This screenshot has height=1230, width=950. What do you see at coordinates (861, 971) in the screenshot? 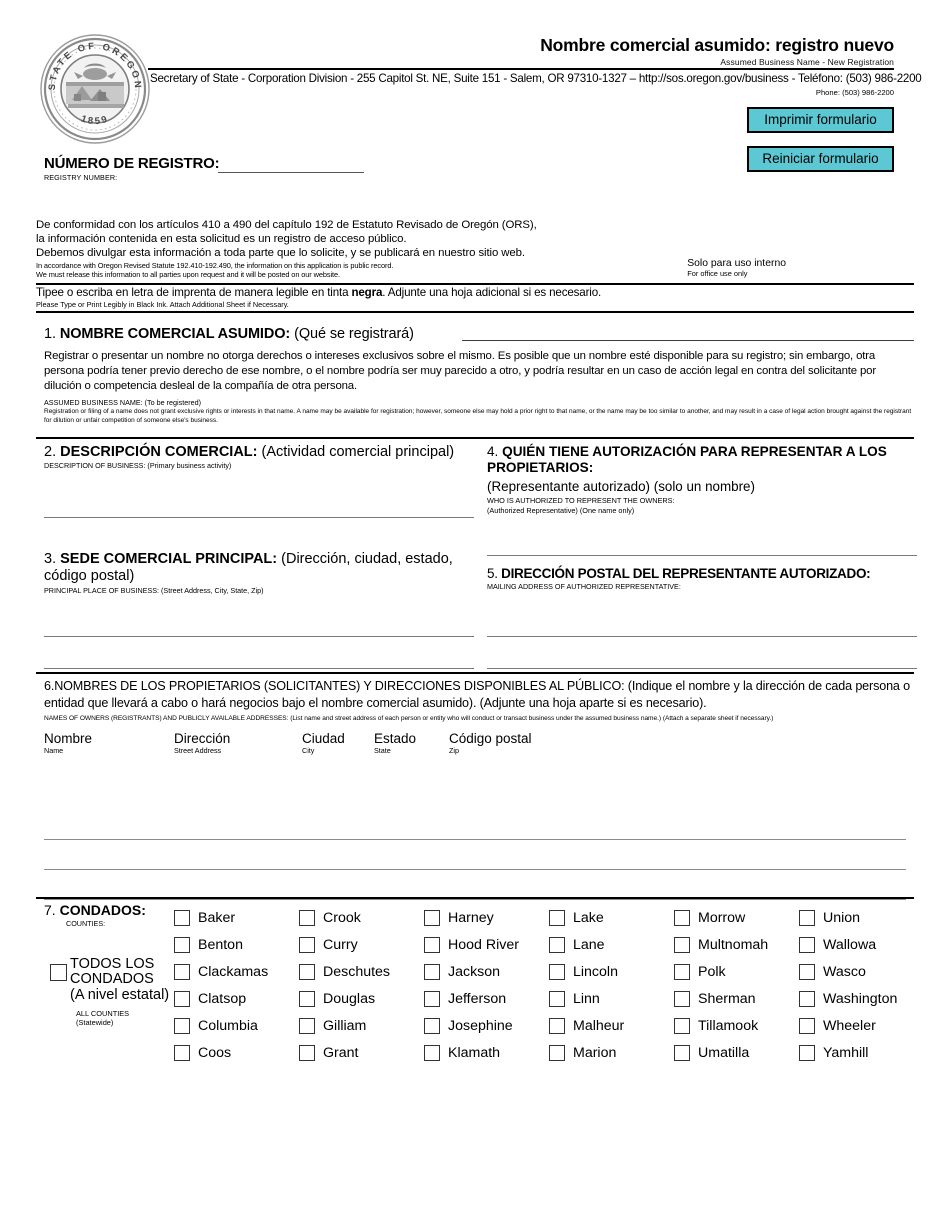
I see `county-option-wasco: Wasco` at bounding box center [861, 971].